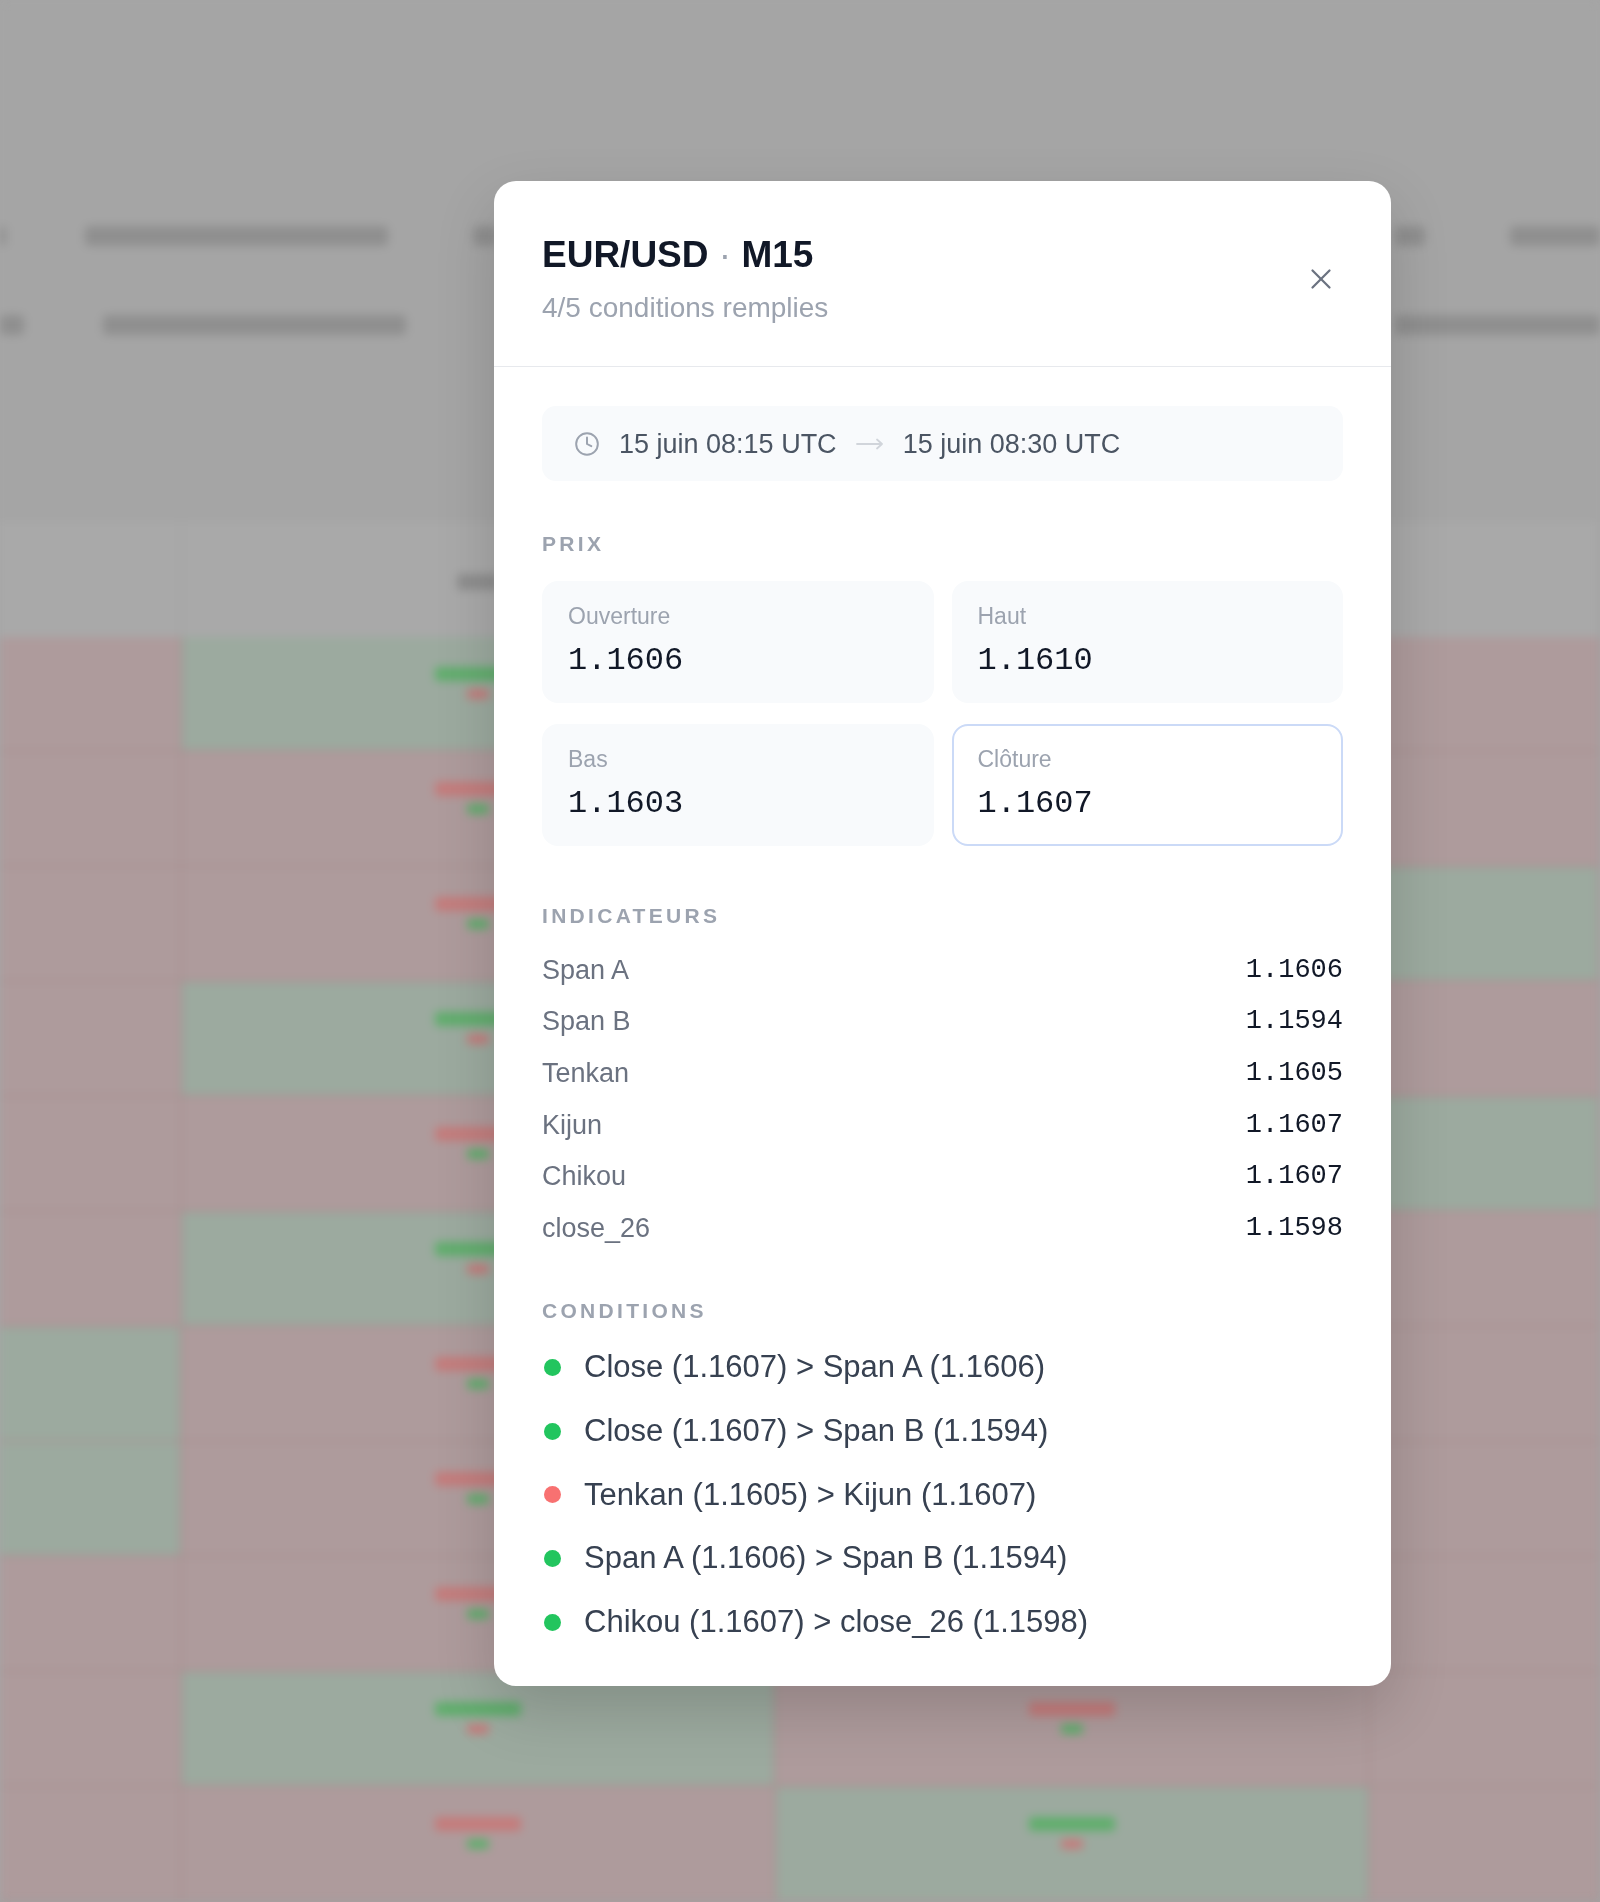 The height and width of the screenshot is (1902, 1600). Describe the element at coordinates (1035, 661) in the screenshot. I see `price-value: 1.1610` at that location.